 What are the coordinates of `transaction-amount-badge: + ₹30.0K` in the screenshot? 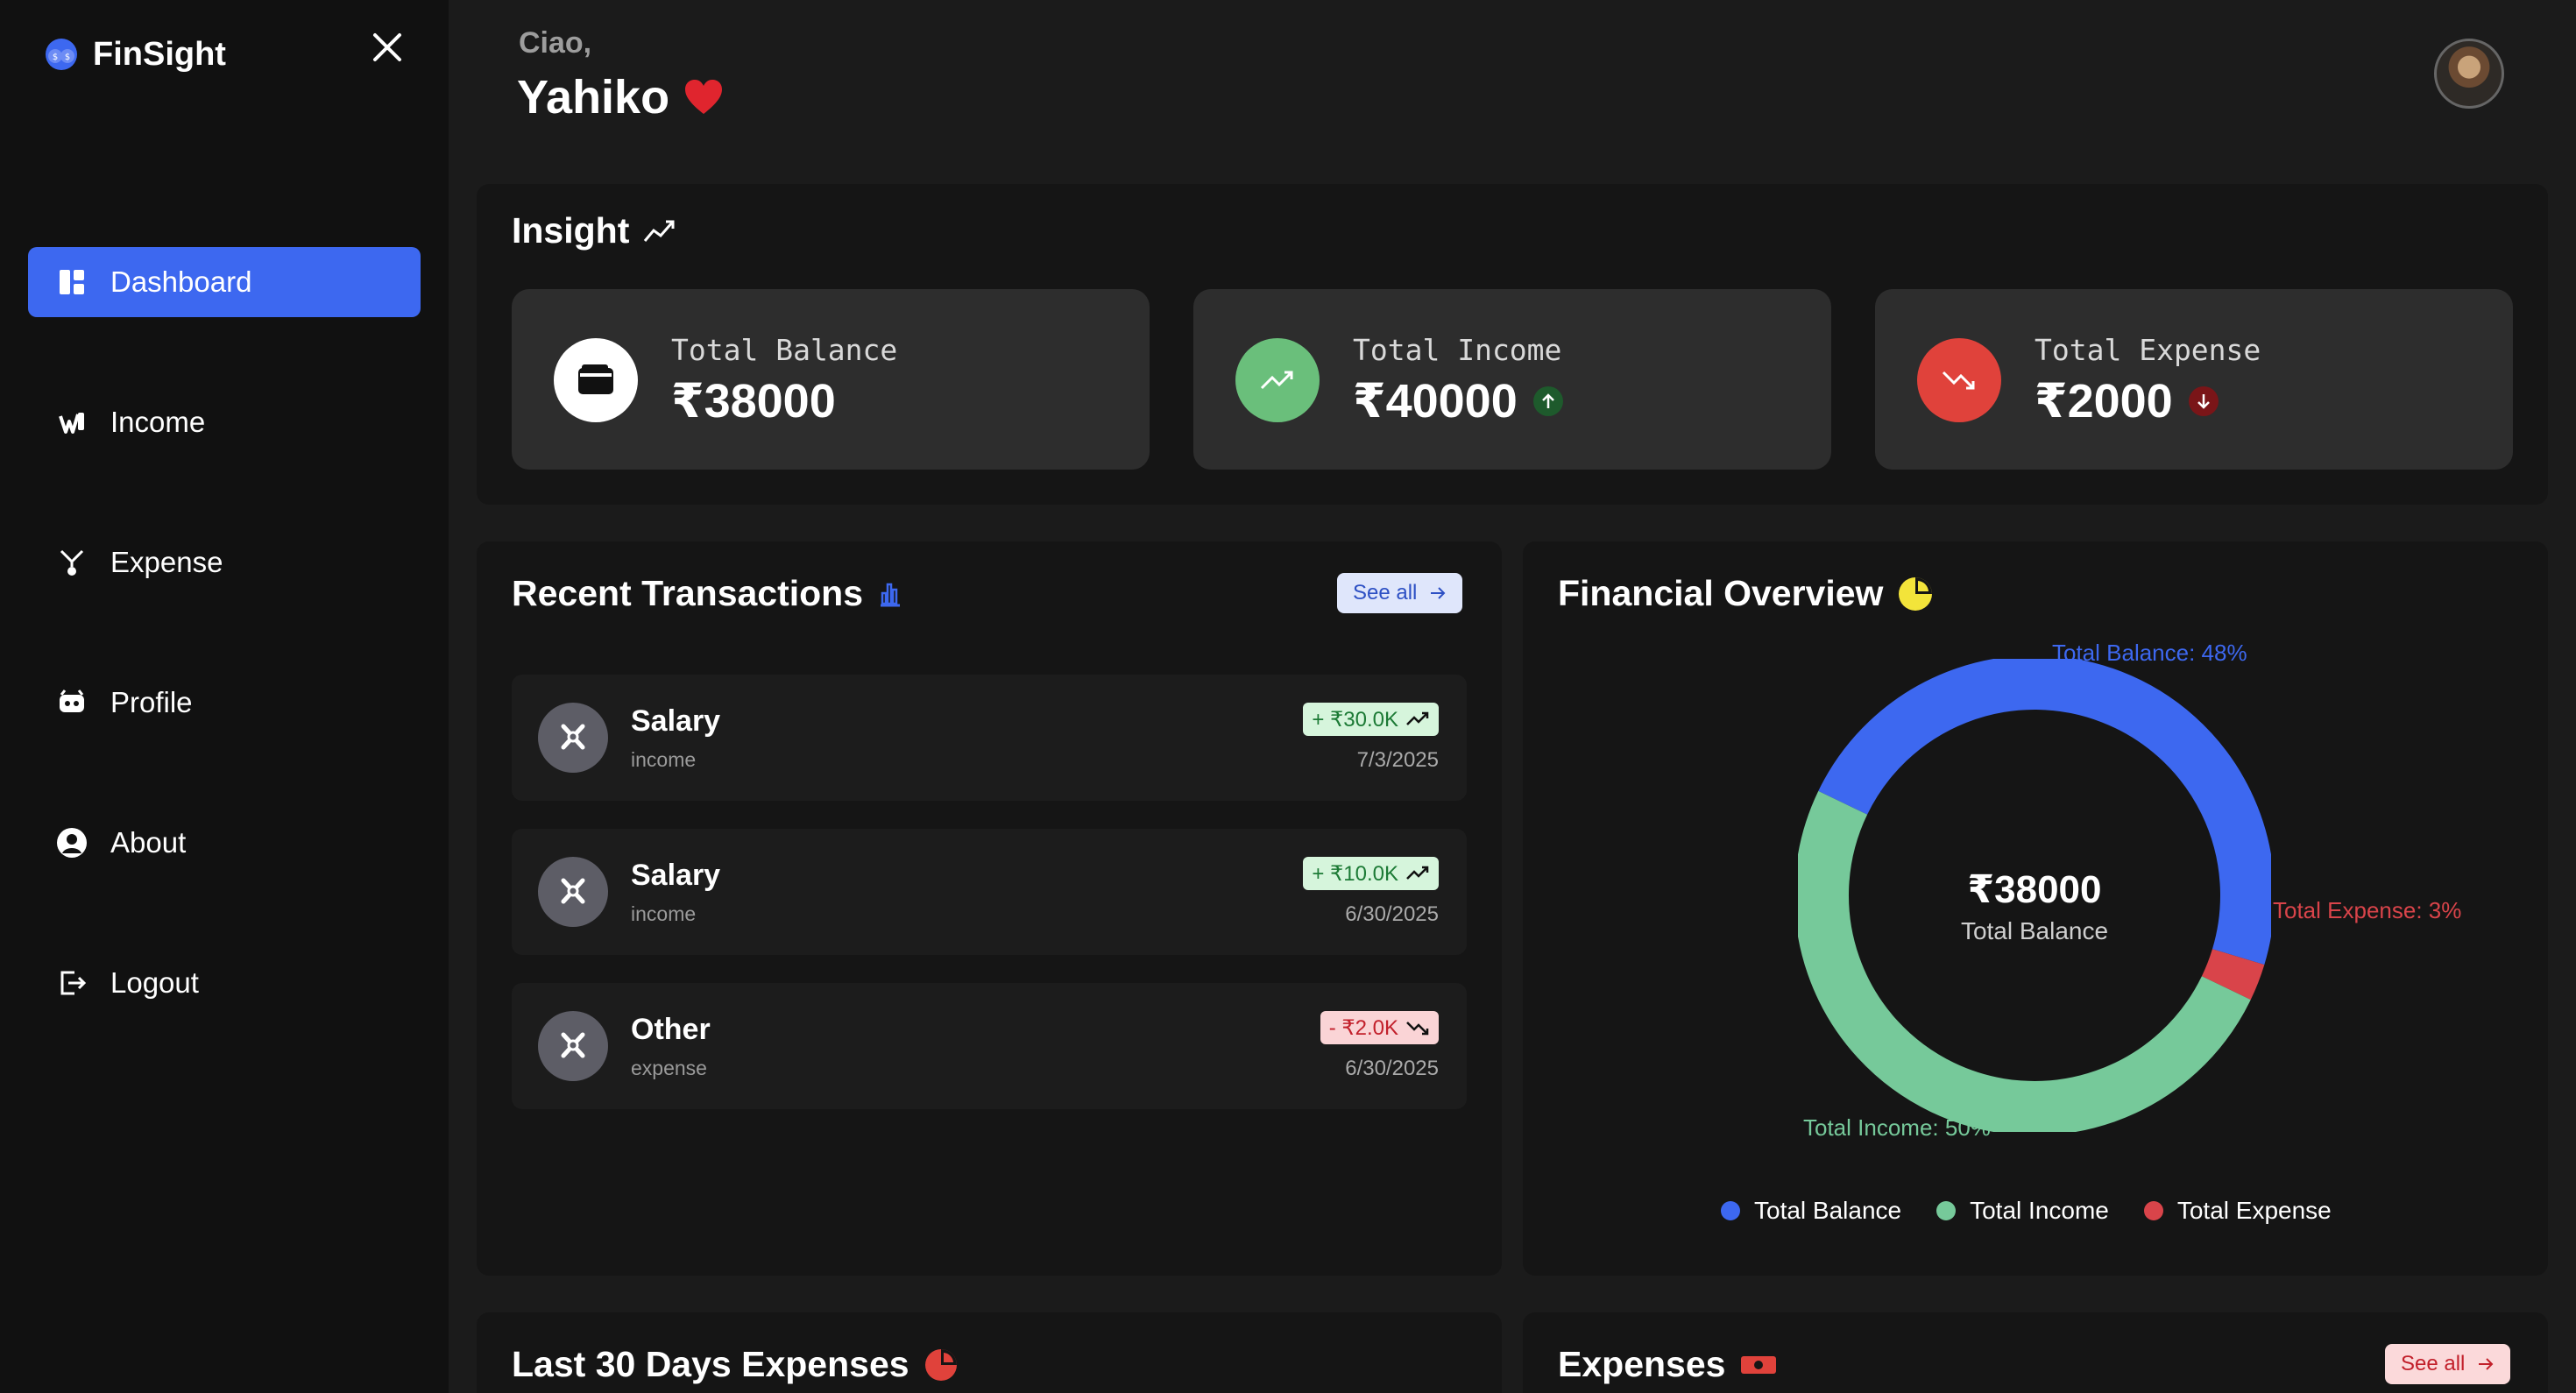 It's located at (1371, 720).